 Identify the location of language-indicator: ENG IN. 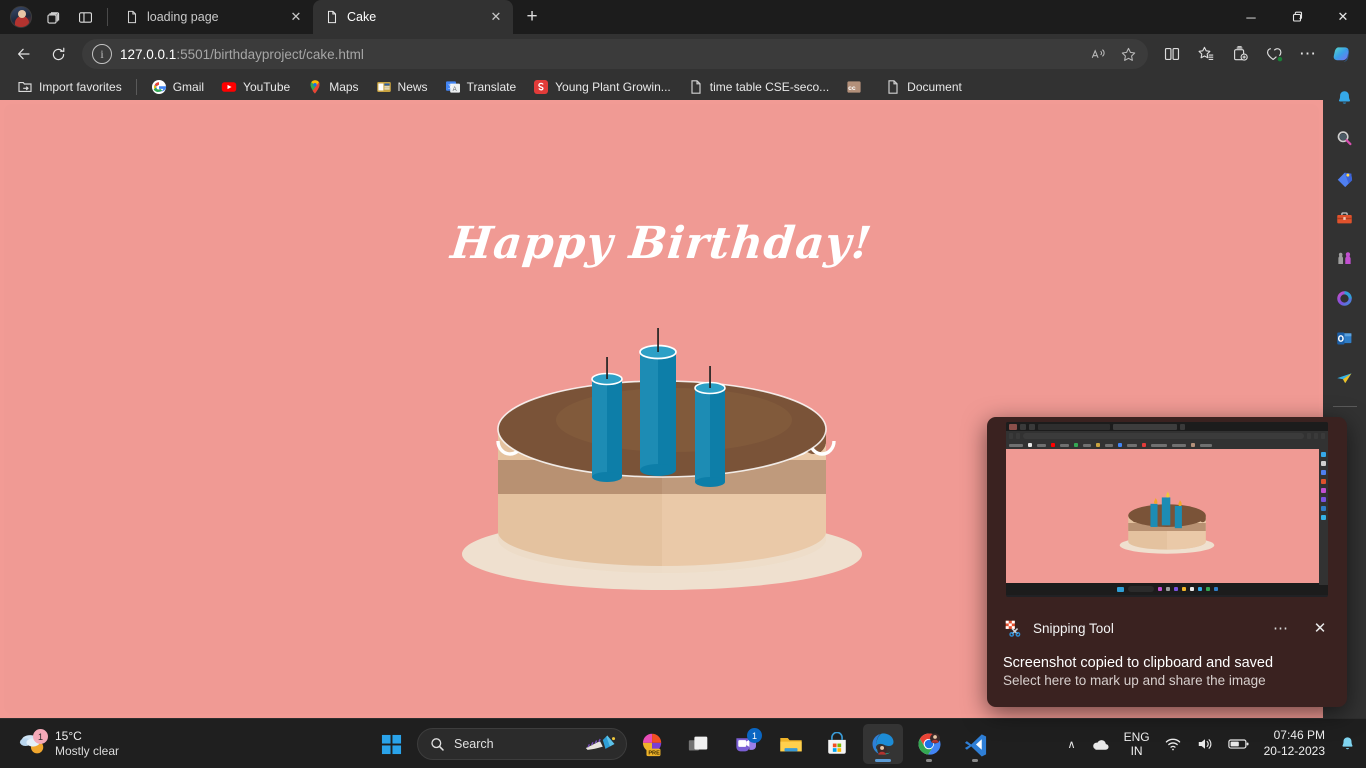
(1137, 744).